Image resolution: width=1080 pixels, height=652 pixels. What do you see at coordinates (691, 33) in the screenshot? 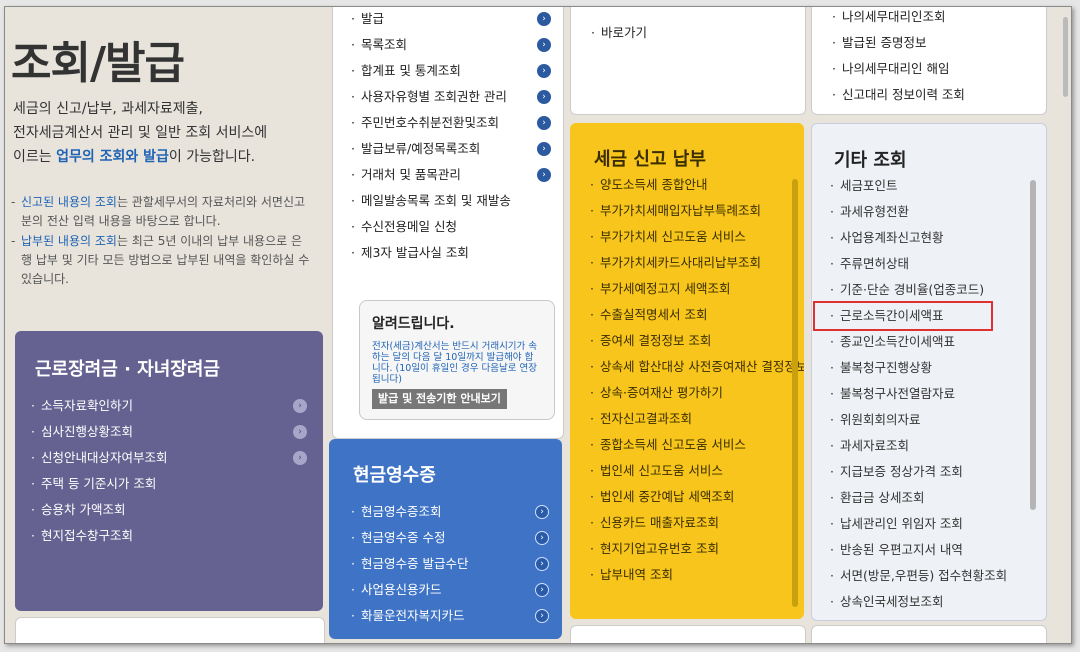
I see `list-item: · 바로가기` at bounding box center [691, 33].